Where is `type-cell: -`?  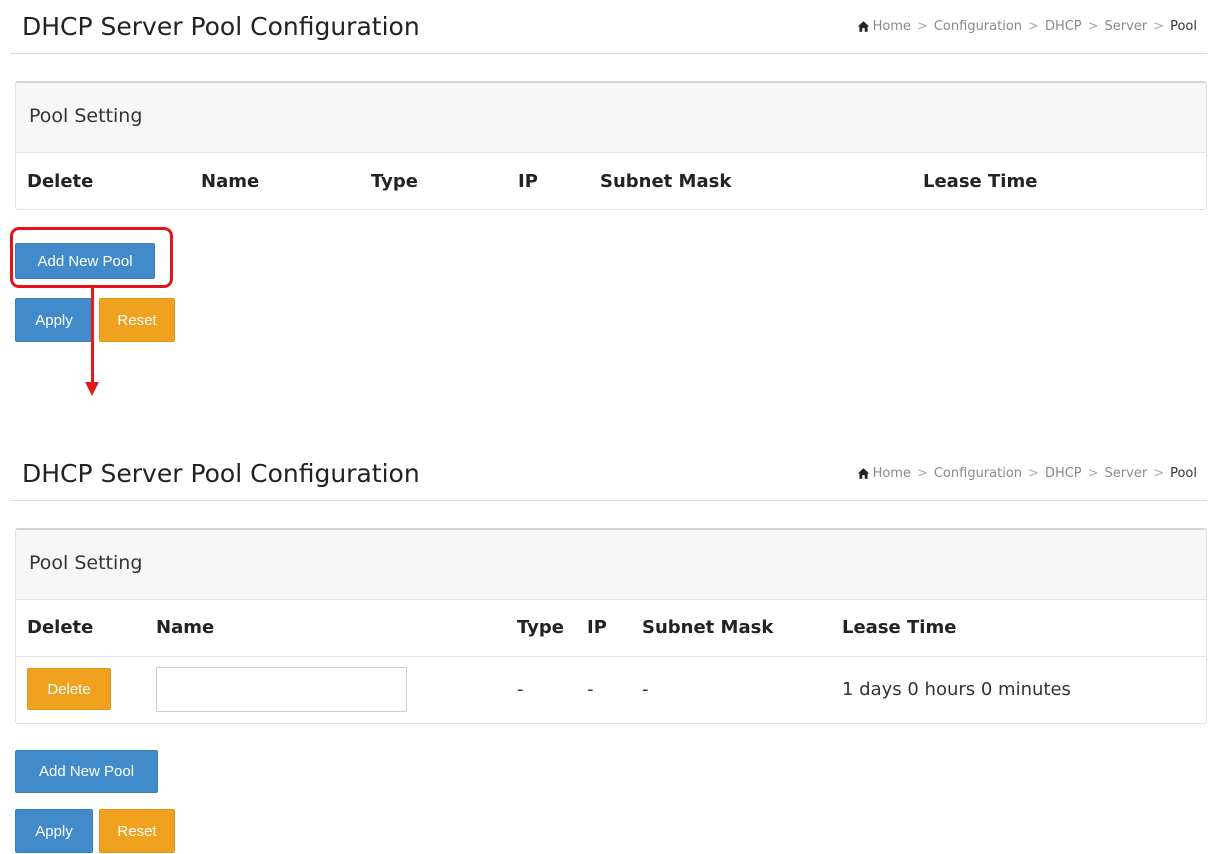 type-cell: - is located at coordinates (552, 688).